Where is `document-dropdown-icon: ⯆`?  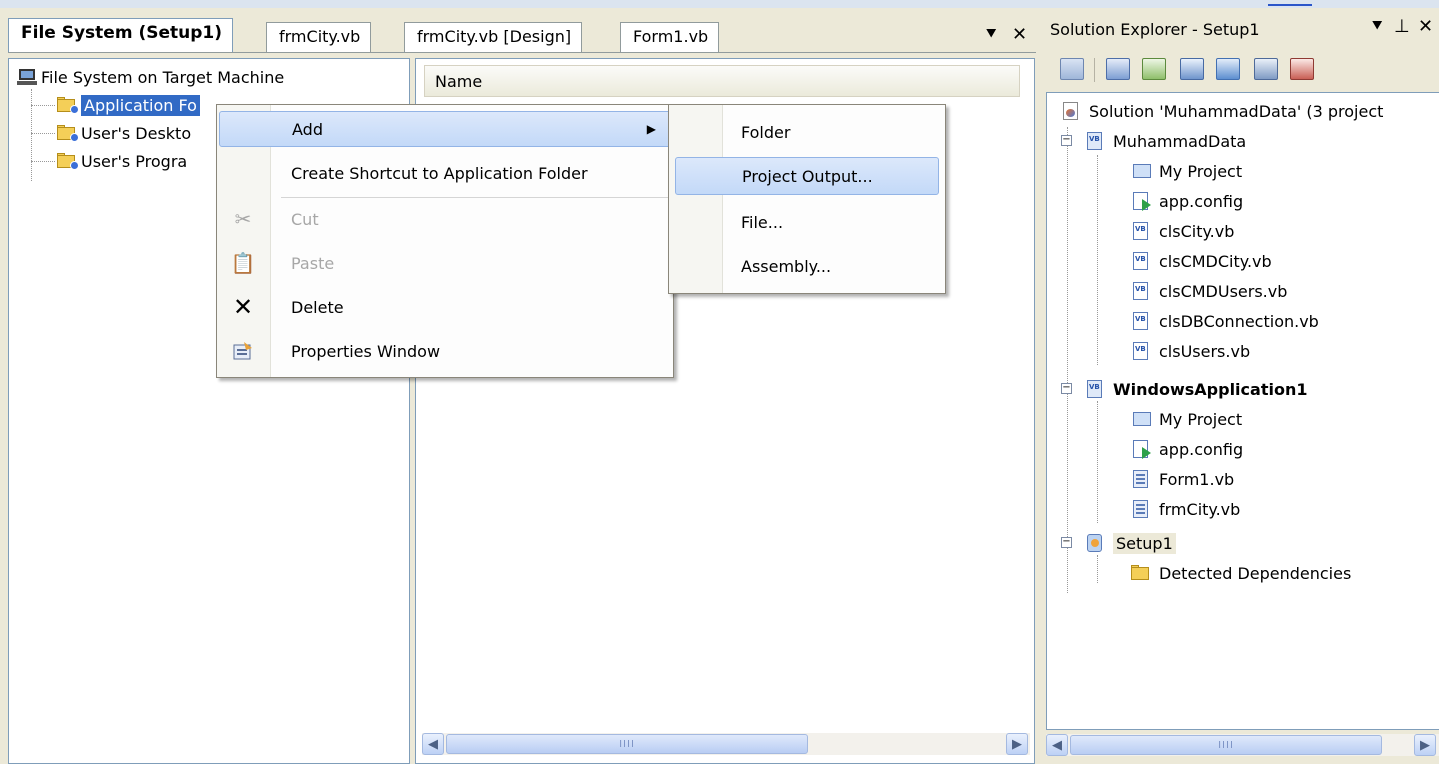
document-dropdown-icon: ⯆ is located at coordinates (991, 34).